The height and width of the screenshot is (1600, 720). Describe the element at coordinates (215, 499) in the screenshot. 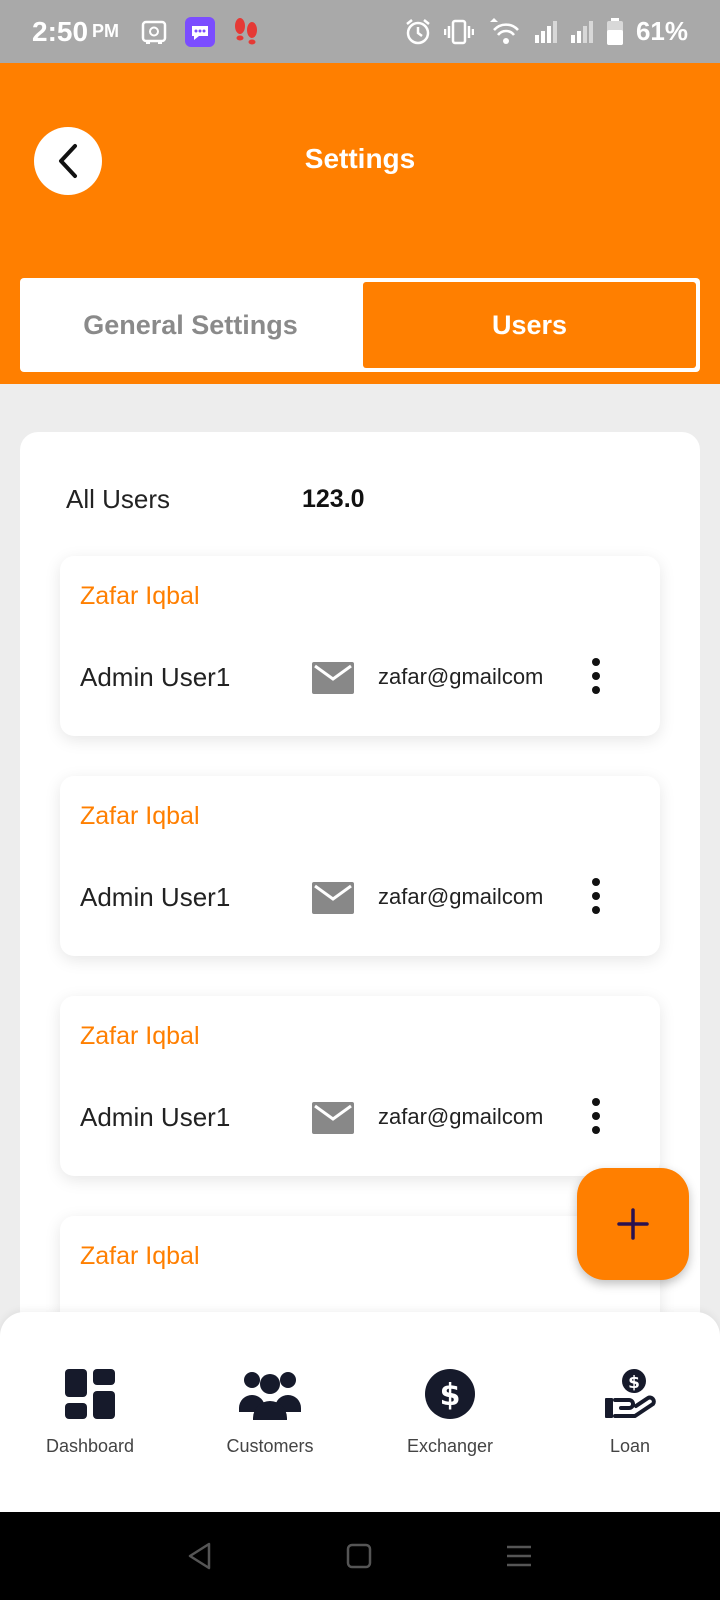

I see `all-users-summary: All Users 123.0` at that location.